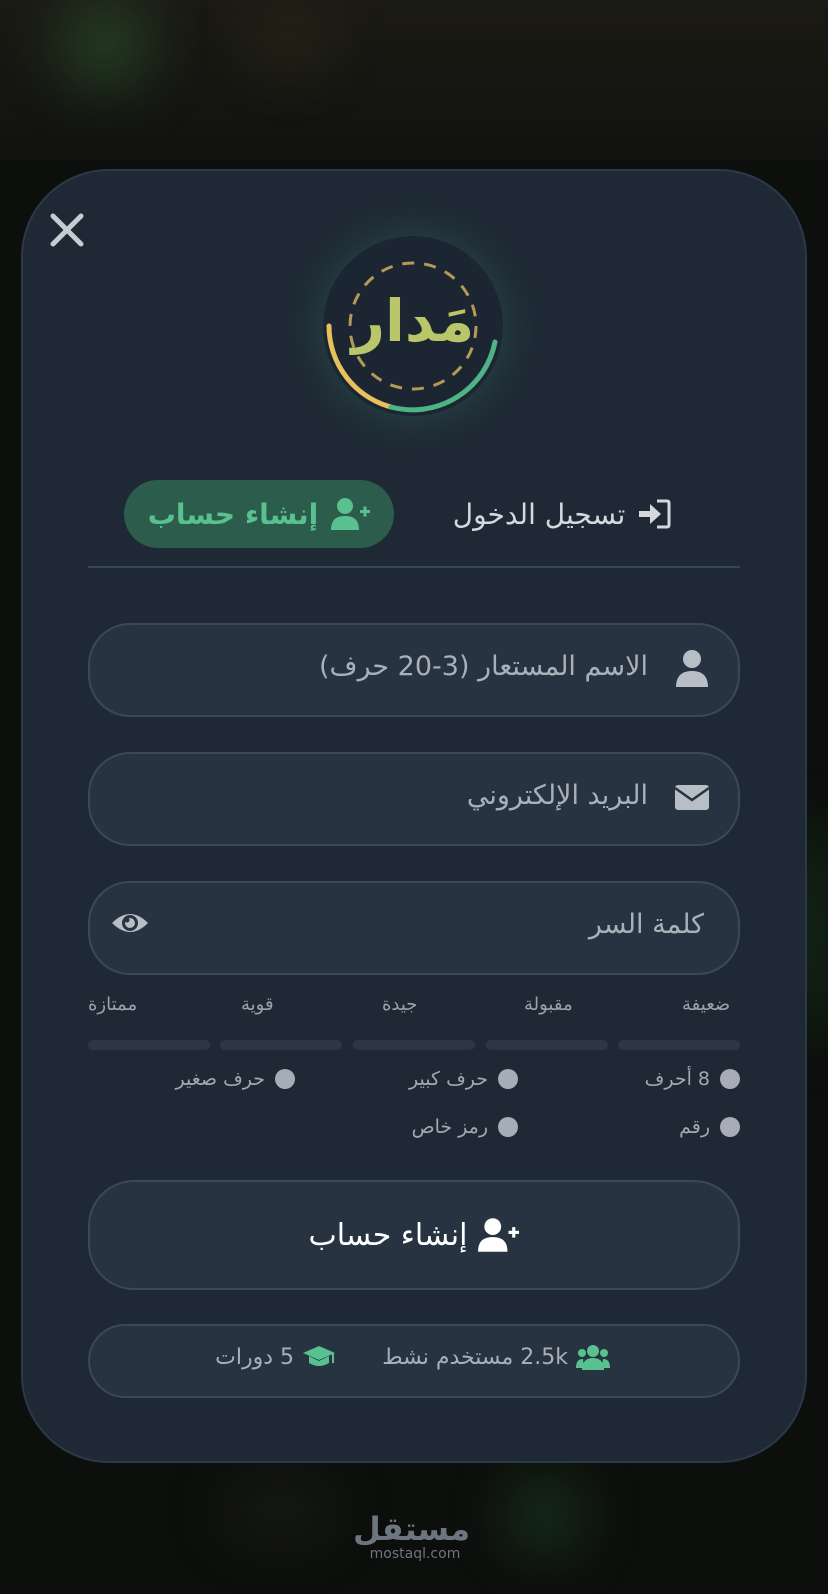 Image resolution: width=828 pixels, height=1594 pixels. I want to click on strength-label-acceptable: مقبولة, so click(548, 1004).